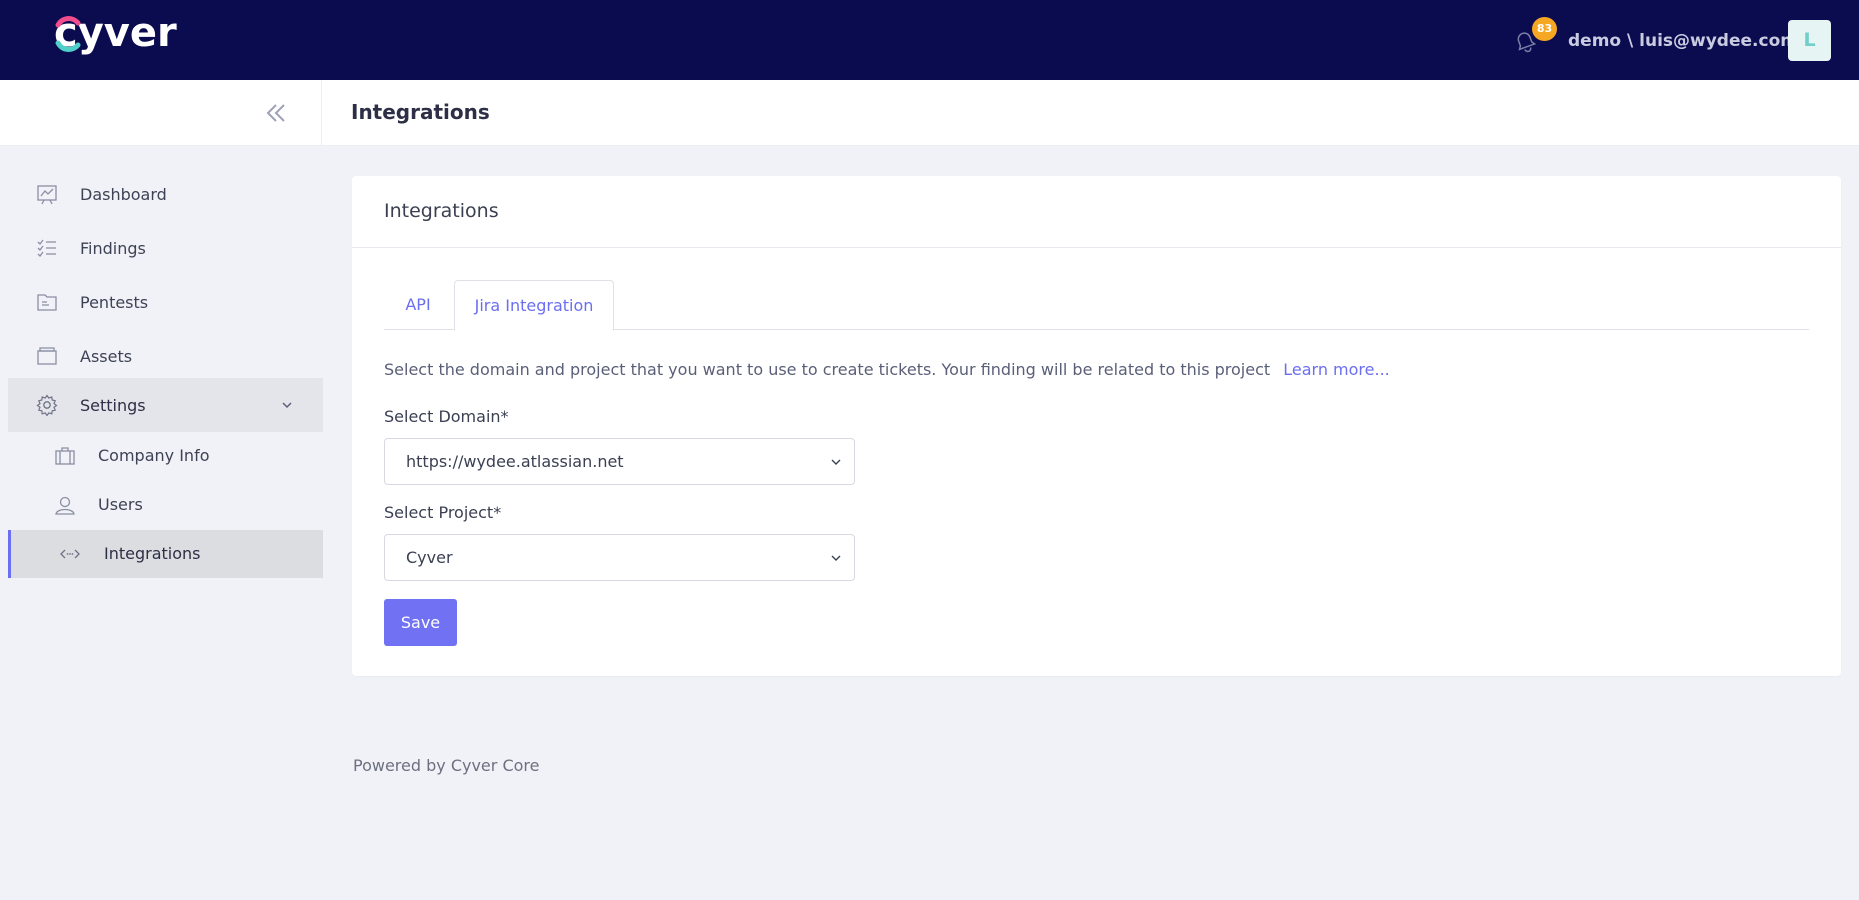 The height and width of the screenshot is (900, 1859). I want to click on user-account-label: demo \ luis@wydee.com, so click(1683, 41).